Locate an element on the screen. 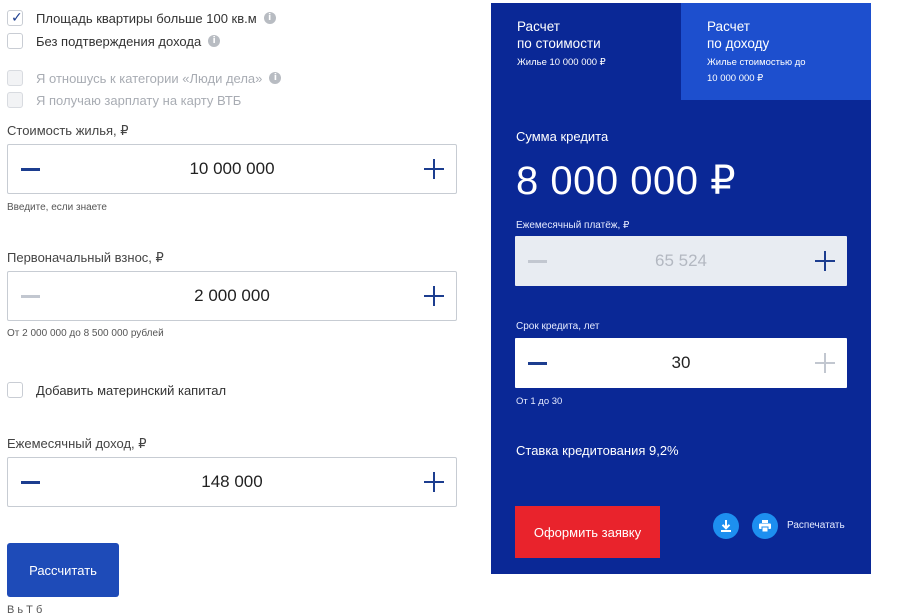 Image resolution: width=898 pixels, height=614 pixels. monthly-payment-increase-button is located at coordinates (825, 261).